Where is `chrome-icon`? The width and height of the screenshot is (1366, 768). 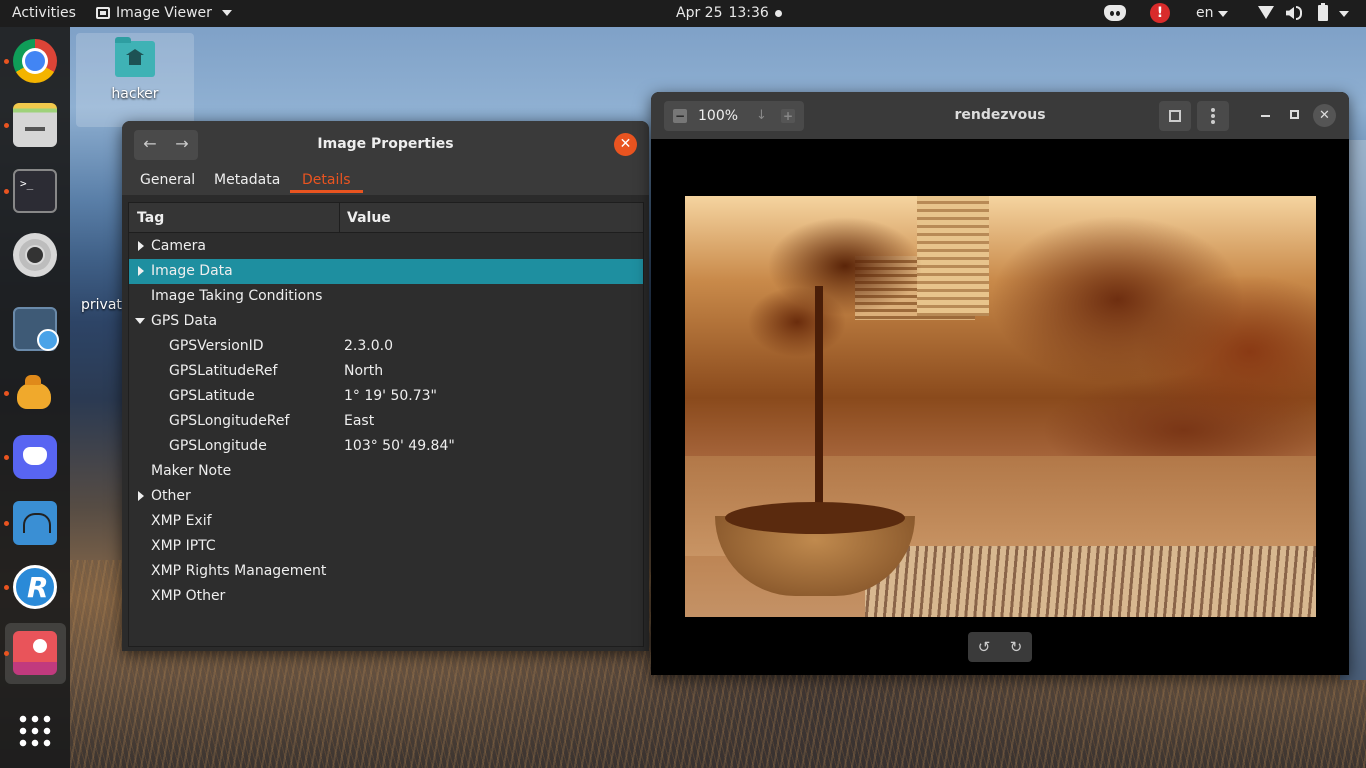 chrome-icon is located at coordinates (35, 61).